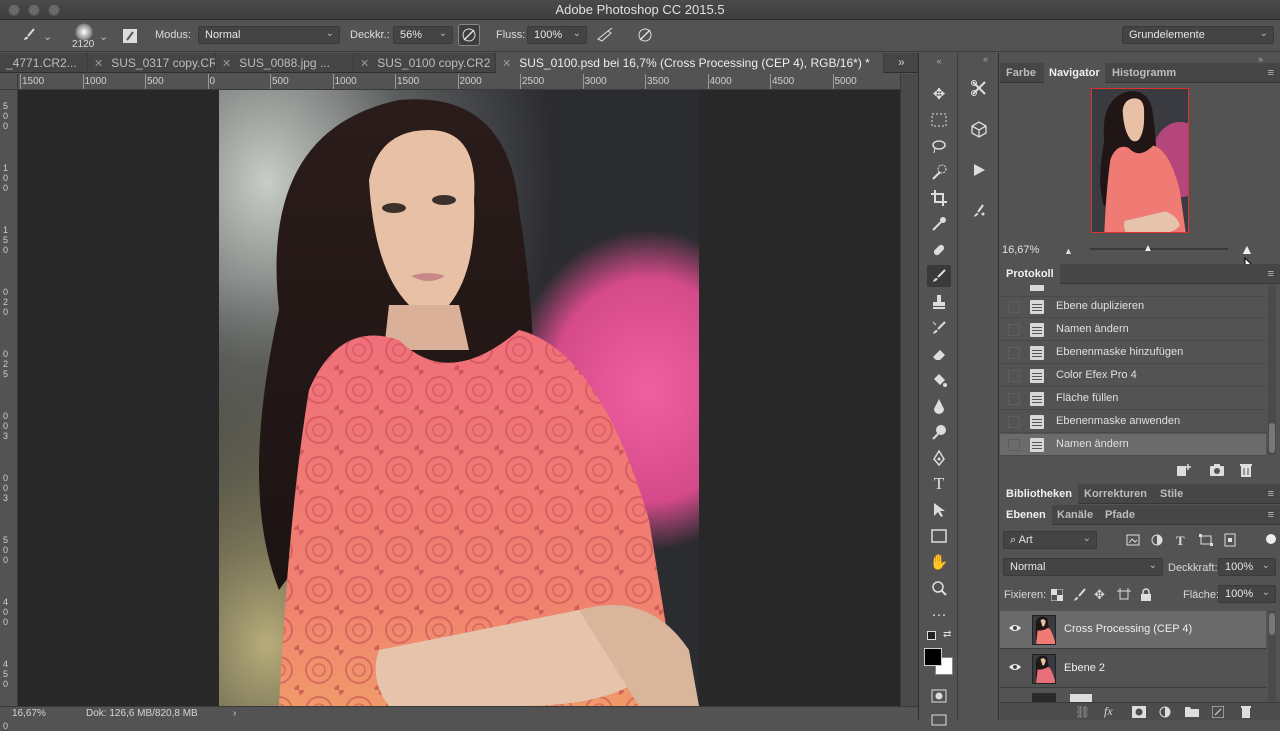 The height and width of the screenshot is (731, 1280). Describe the element at coordinates (939, 562) in the screenshot. I see `hand-tool-icon: ✋` at that location.